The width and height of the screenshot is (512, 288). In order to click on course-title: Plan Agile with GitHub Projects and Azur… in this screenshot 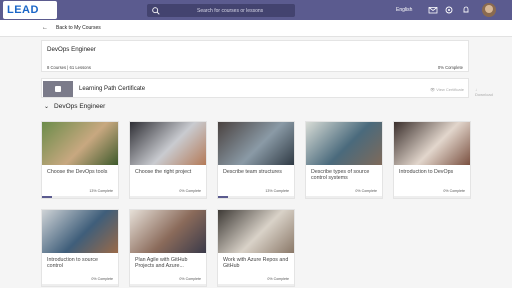, I will do `click(161, 263)`.